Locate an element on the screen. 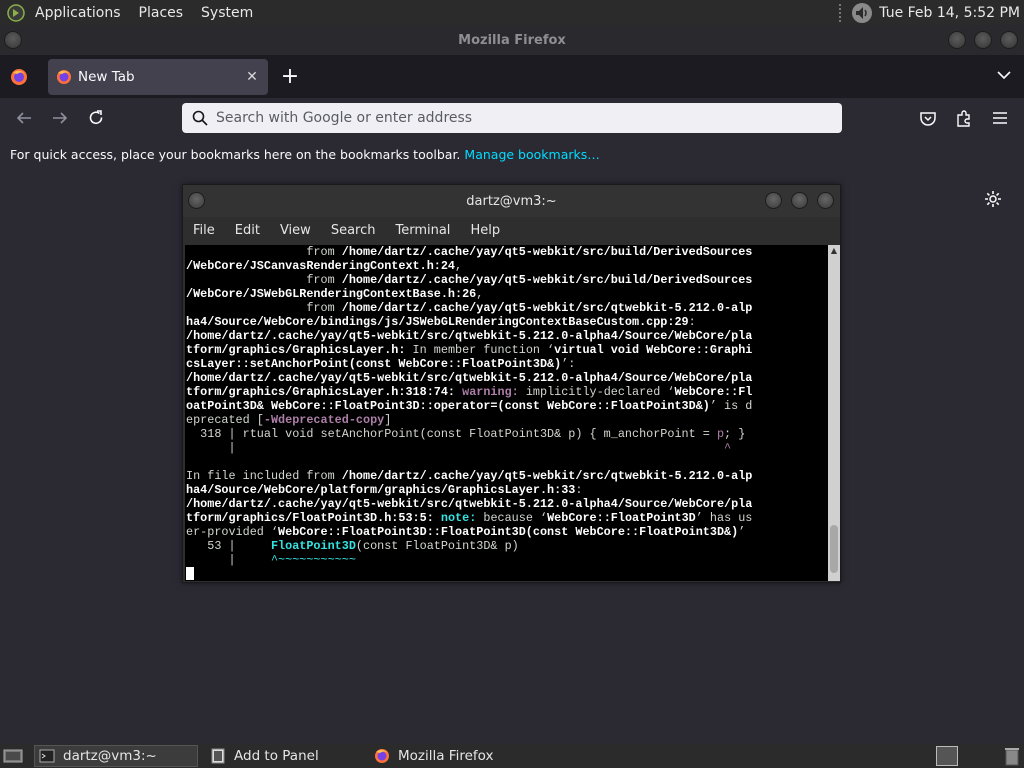  taskbar-item-label: Mozilla Firefox is located at coordinates (446, 756).